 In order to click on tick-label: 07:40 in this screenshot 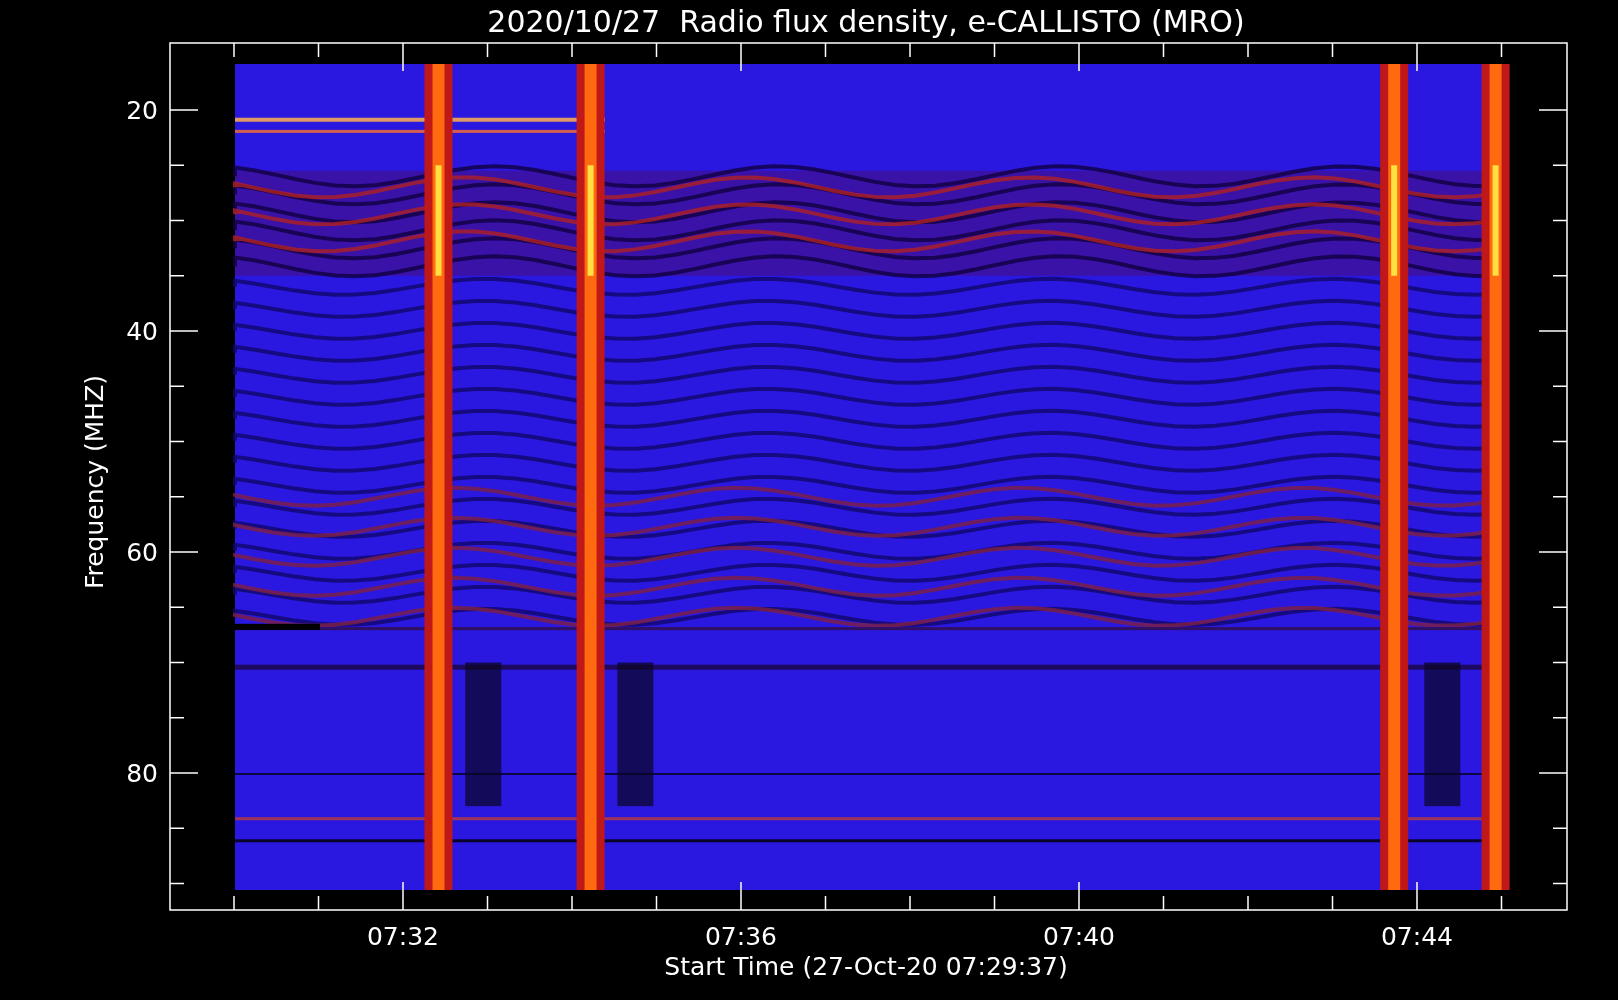, I will do `click(1079, 936)`.